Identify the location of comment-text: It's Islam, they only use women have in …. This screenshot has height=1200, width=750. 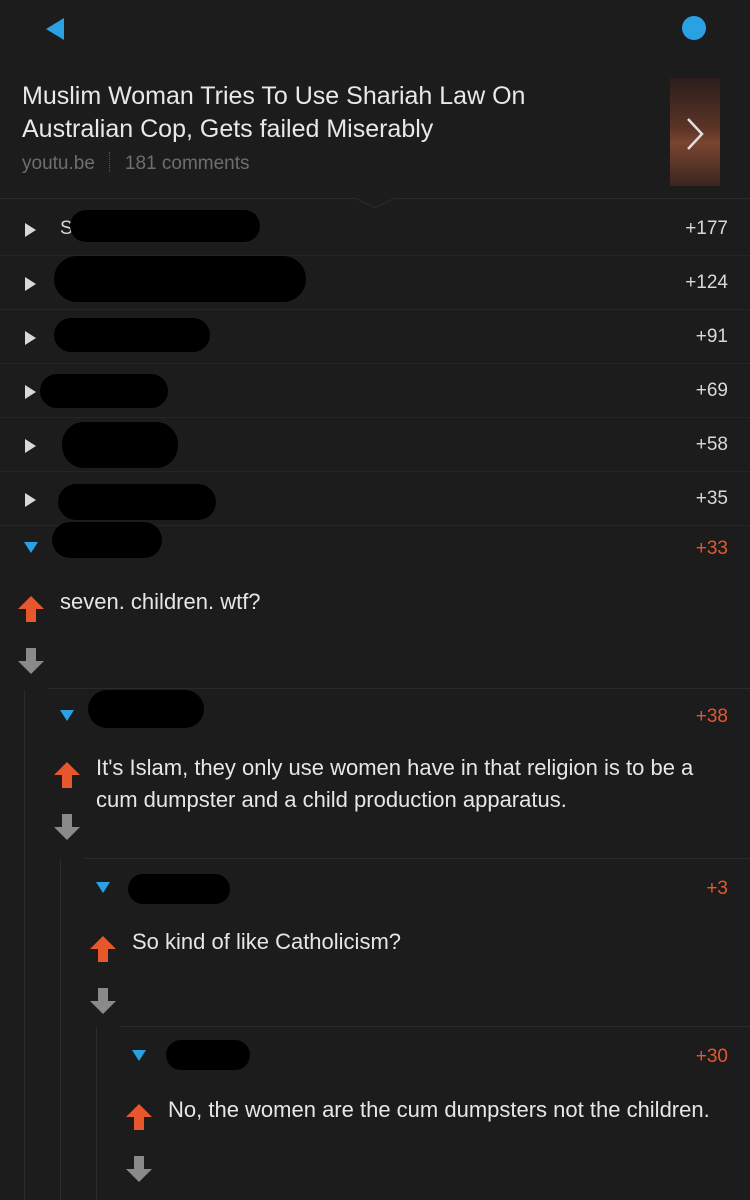
(395, 783).